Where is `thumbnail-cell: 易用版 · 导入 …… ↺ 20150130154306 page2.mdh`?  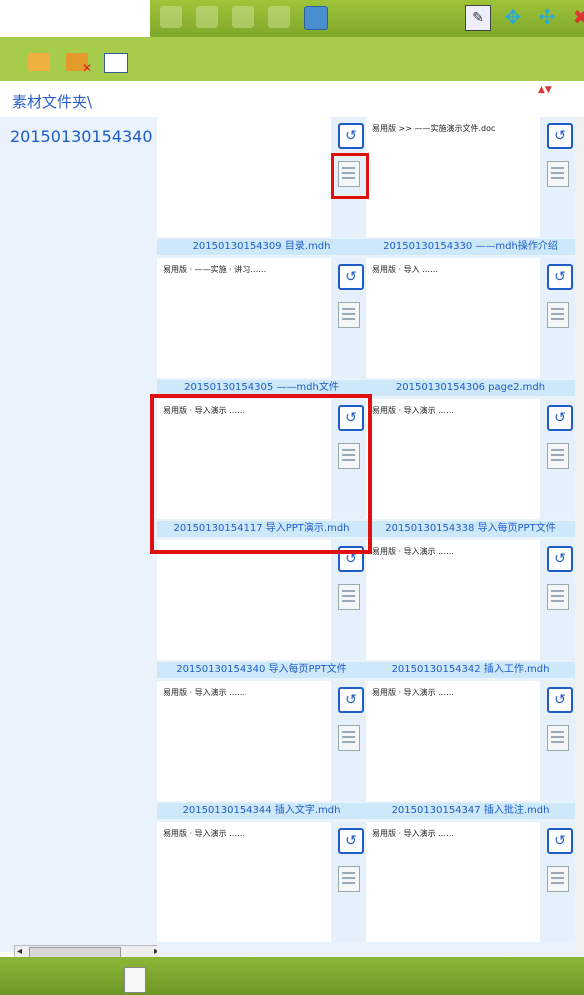 thumbnail-cell: 易用版 · 导入 …… ↺ 20150130154306 page2.mdh is located at coordinates (470, 327).